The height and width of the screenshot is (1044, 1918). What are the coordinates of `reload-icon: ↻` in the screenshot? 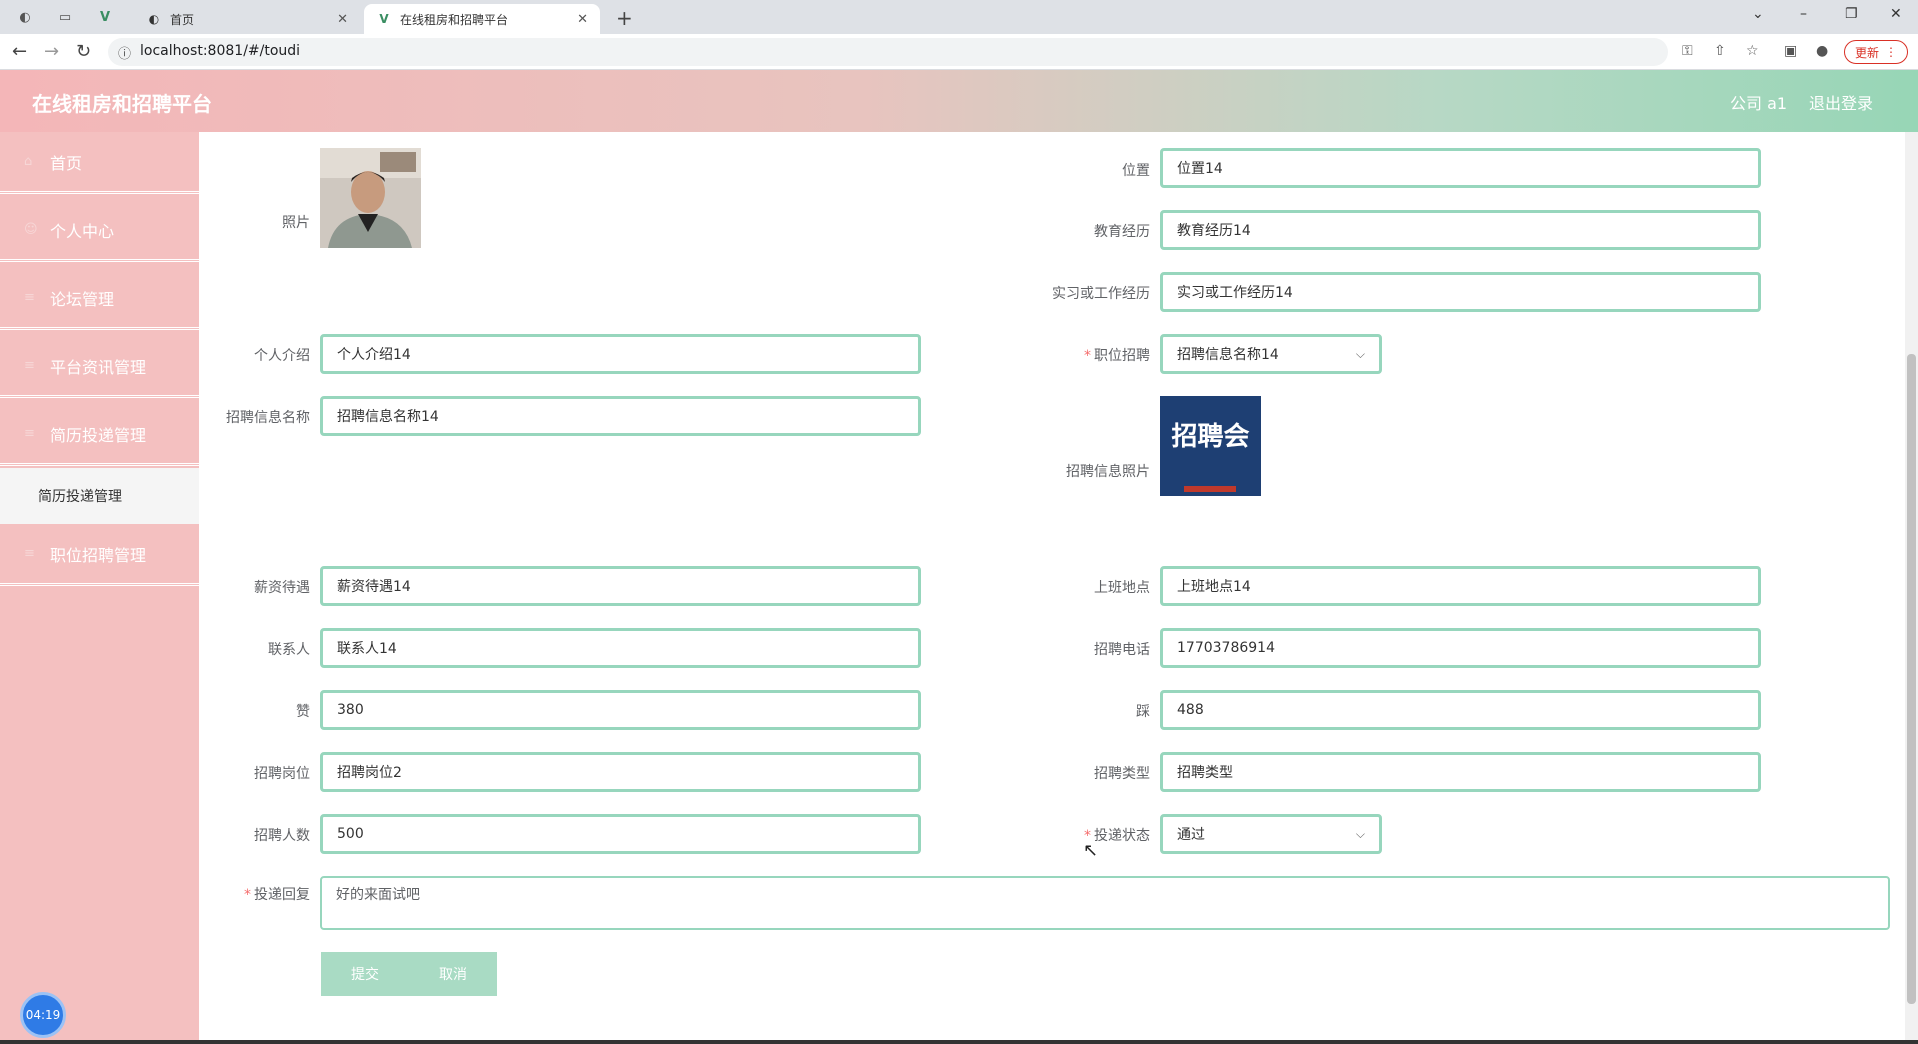 It's located at (83, 51).